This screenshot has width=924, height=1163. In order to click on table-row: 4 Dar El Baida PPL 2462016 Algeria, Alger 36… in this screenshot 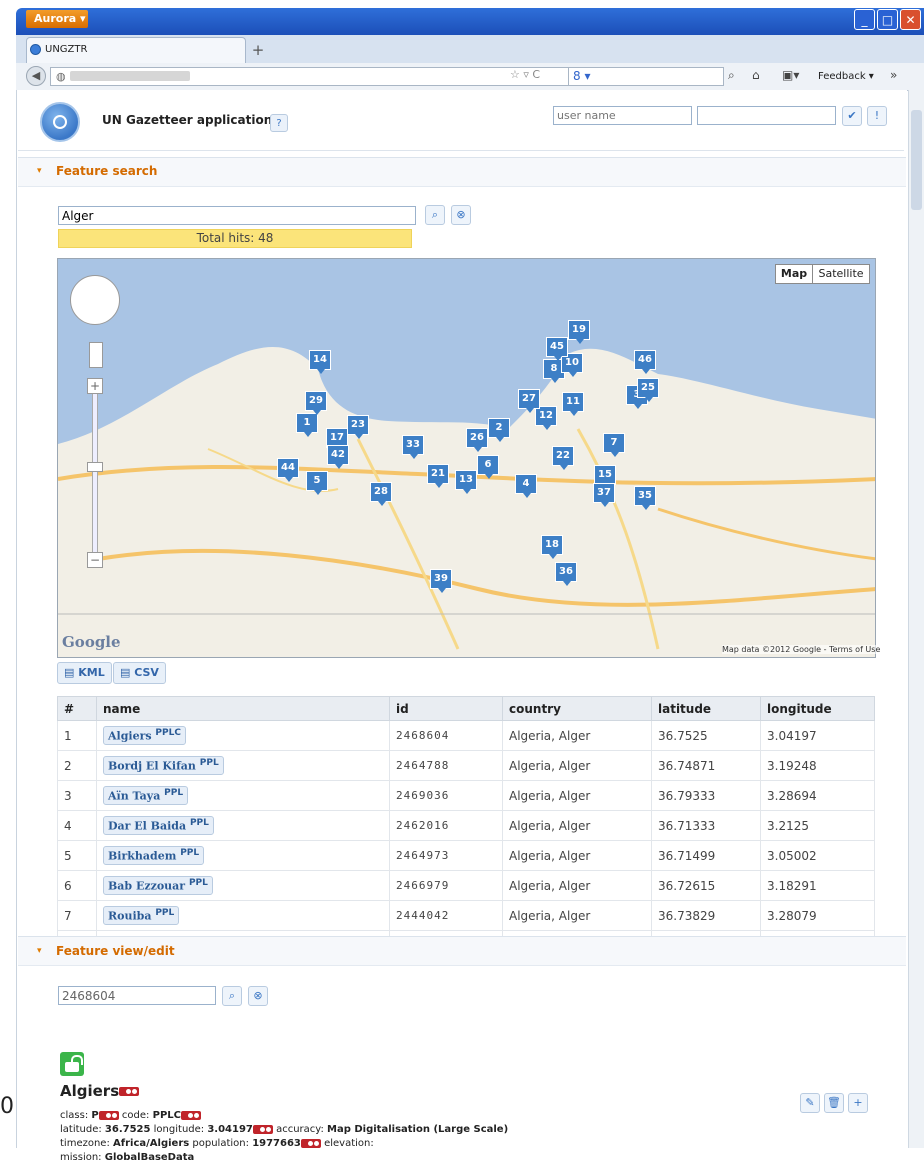, I will do `click(466, 825)`.